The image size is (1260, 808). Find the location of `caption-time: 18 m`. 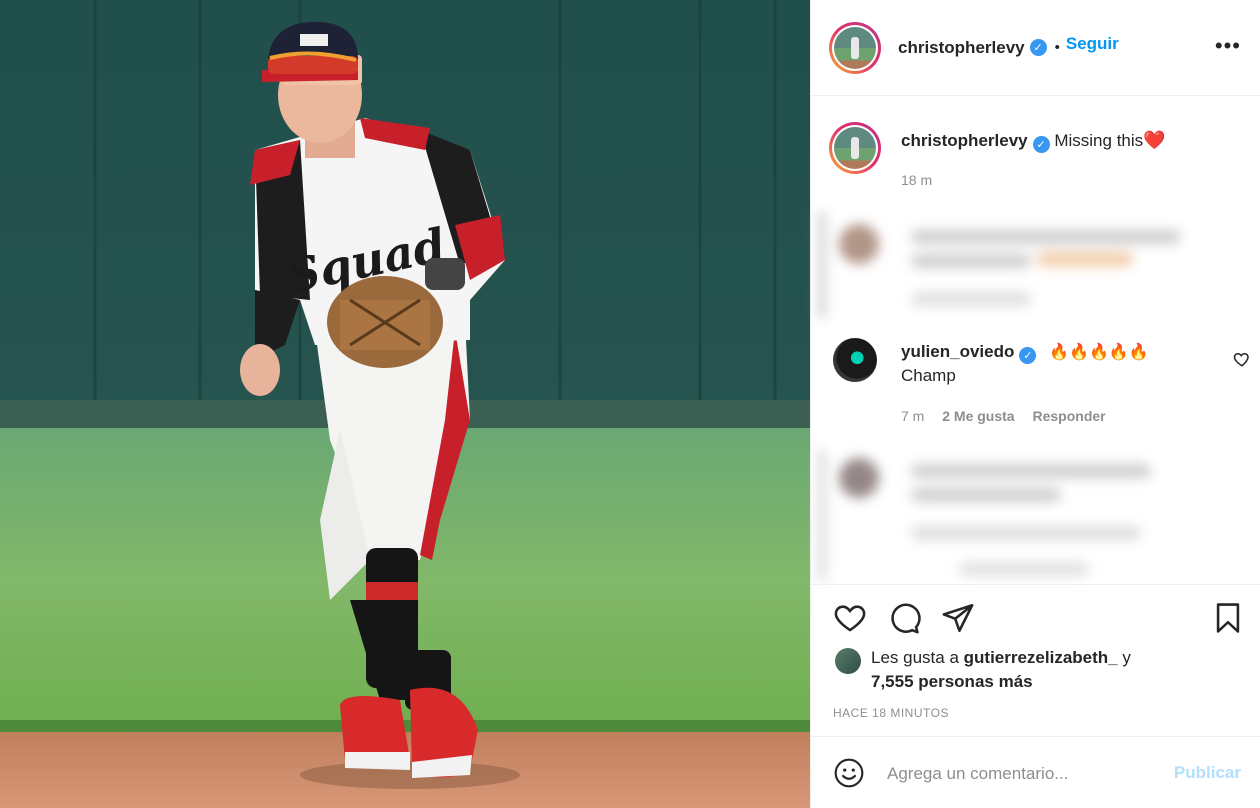

caption-time: 18 m is located at coordinates (916, 180).